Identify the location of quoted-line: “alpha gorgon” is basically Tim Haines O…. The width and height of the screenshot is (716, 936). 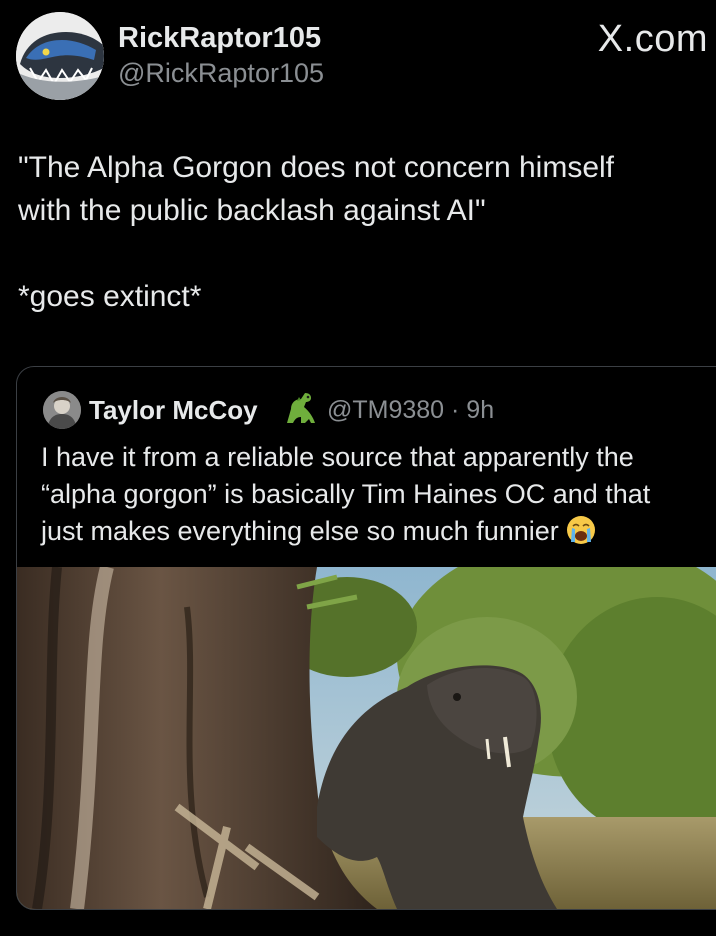
(346, 494).